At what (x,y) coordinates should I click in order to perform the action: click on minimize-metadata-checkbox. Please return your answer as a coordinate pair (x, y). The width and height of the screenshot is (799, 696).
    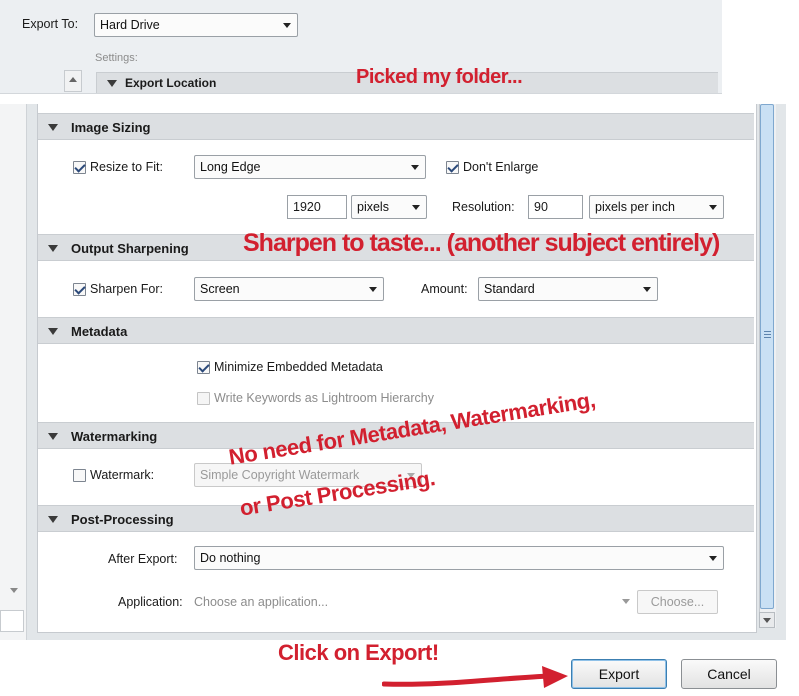
    Looking at the image, I should click on (203, 367).